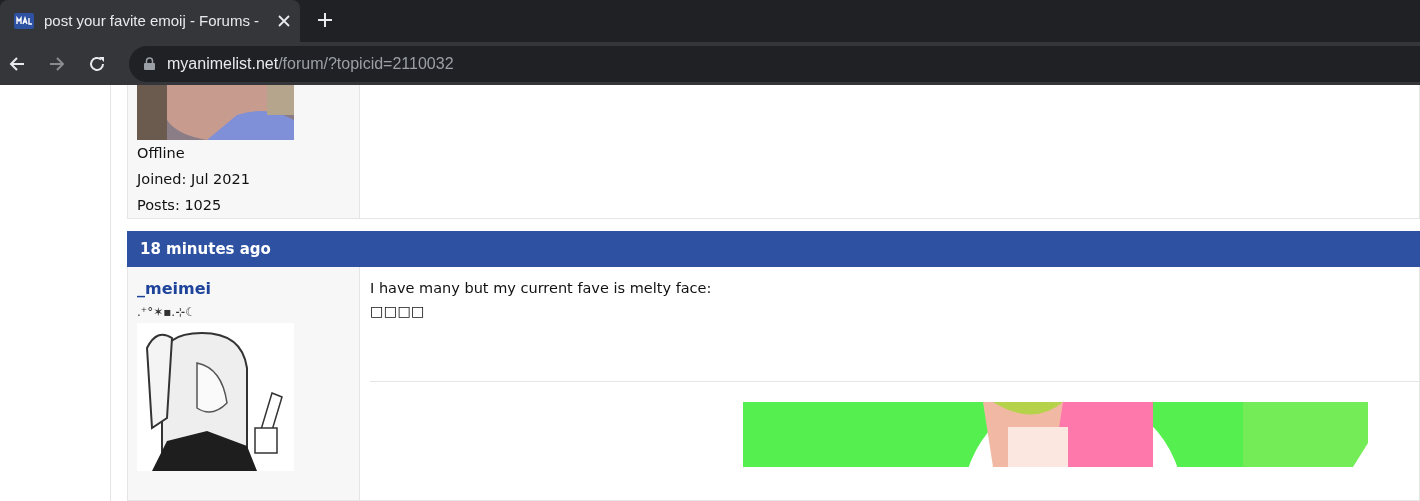 The width and height of the screenshot is (1420, 501). I want to click on reload-icon, so click(97, 63).